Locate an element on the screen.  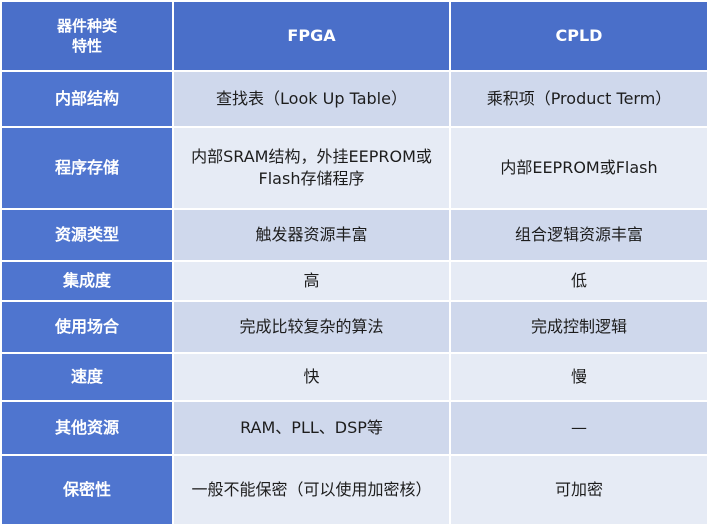
cpld-cell: 内部EEPROM或Flash is located at coordinates (578, 168).